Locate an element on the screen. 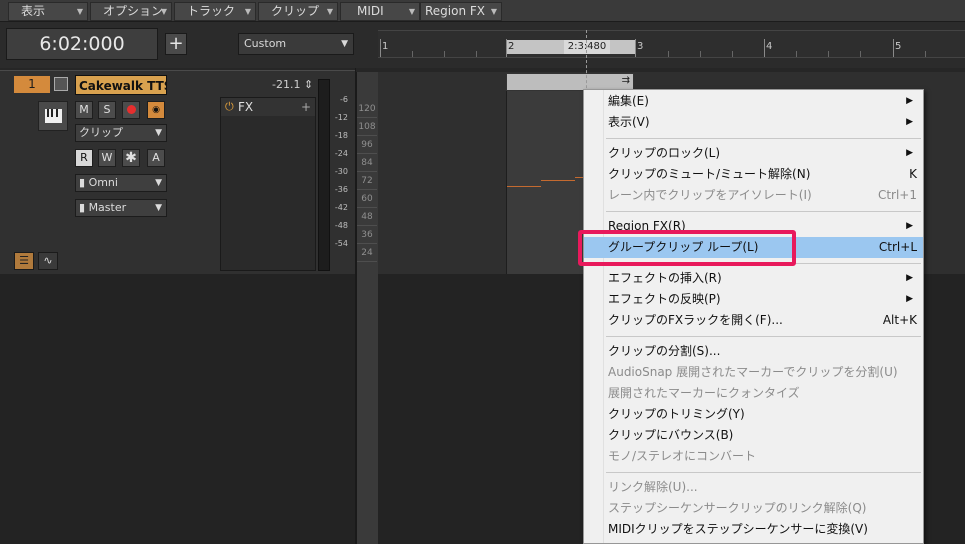 Image resolution: width=965 pixels, height=544 pixels. track-icon-toggle: ☰ is located at coordinates (24, 261).